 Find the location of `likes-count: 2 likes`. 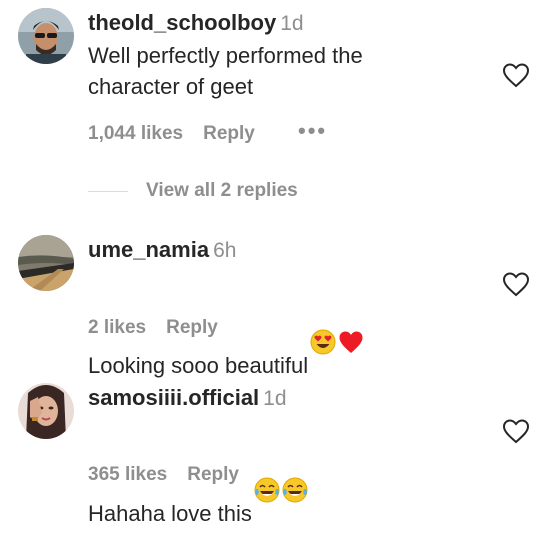

likes-count: 2 likes is located at coordinates (117, 327).